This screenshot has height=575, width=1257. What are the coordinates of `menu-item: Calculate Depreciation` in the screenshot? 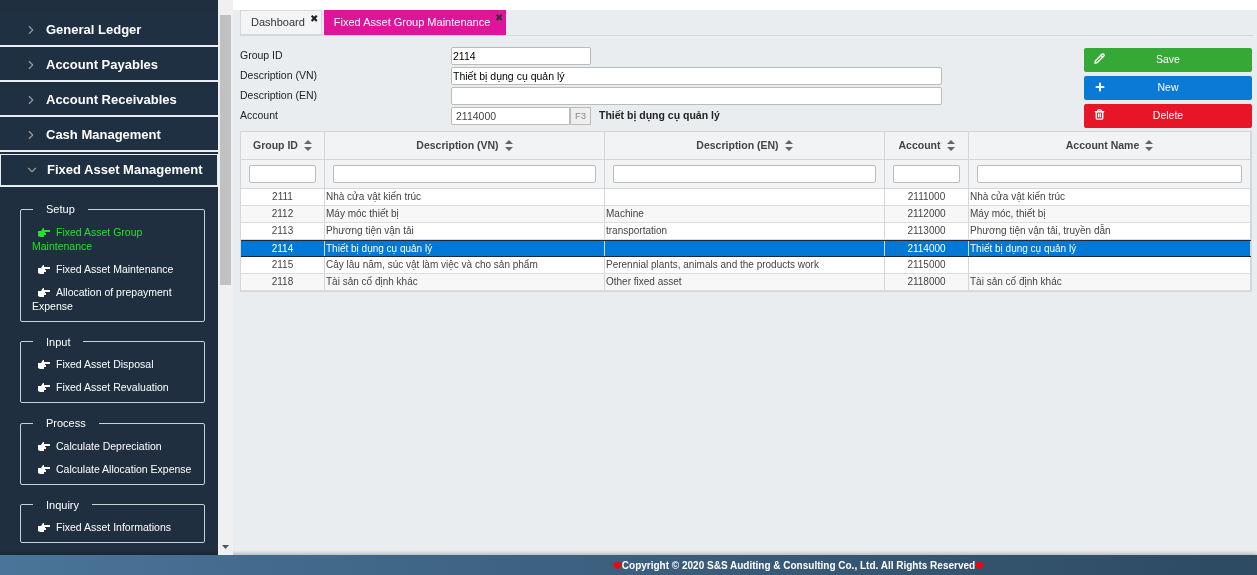 It's located at (112, 445).